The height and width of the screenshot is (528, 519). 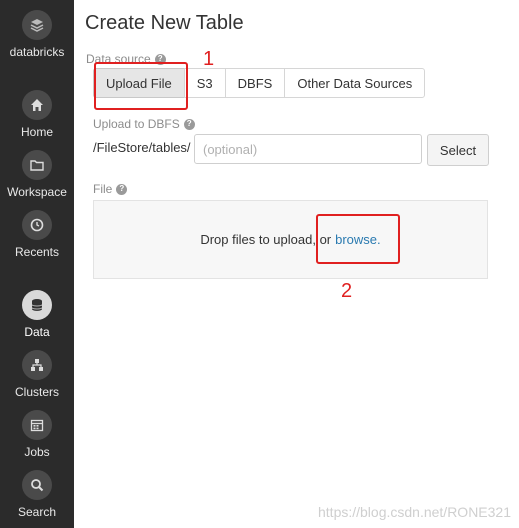 I want to click on tab-dbfs: DBFS, so click(x=255, y=83).